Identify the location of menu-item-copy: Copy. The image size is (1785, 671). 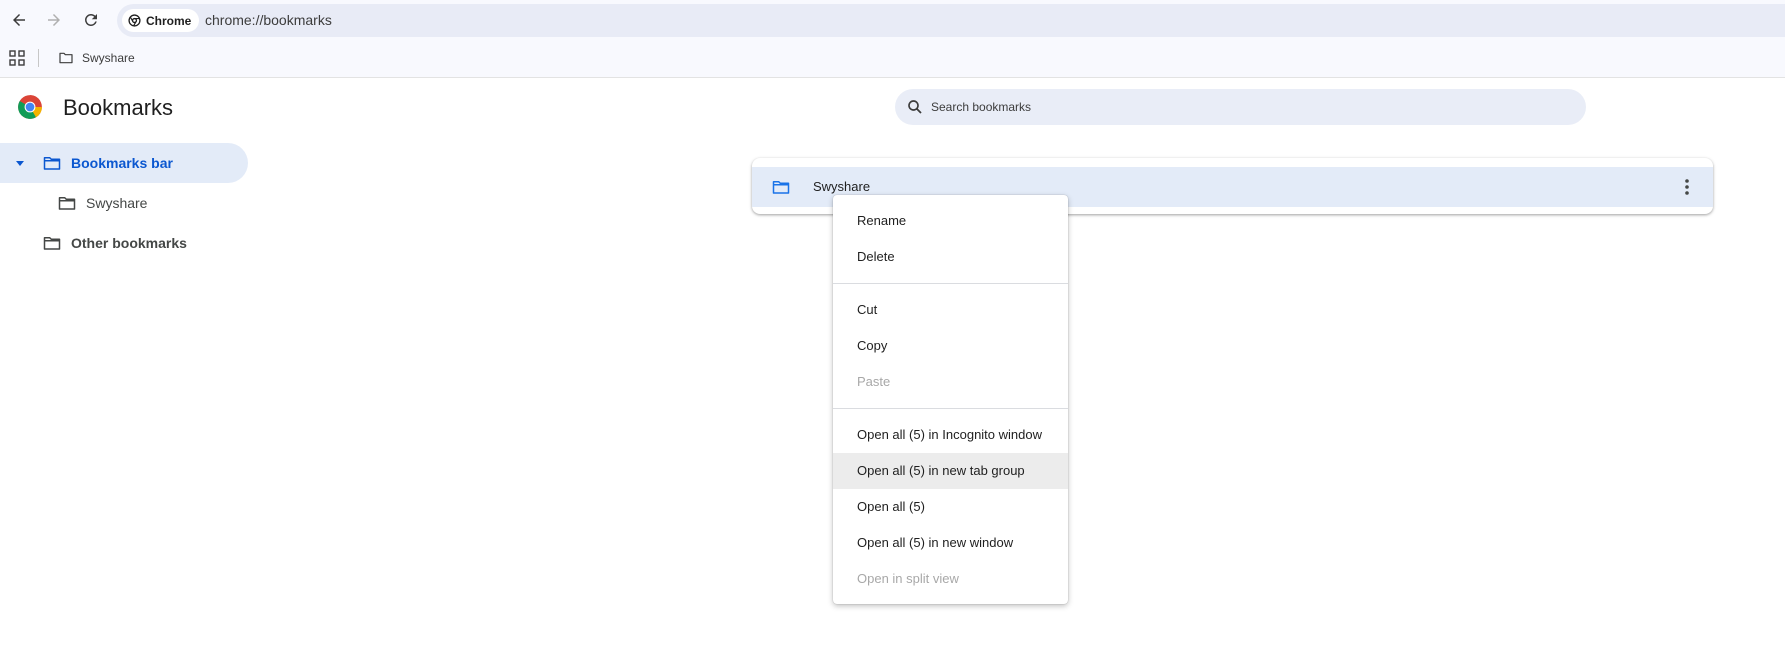
(950, 346).